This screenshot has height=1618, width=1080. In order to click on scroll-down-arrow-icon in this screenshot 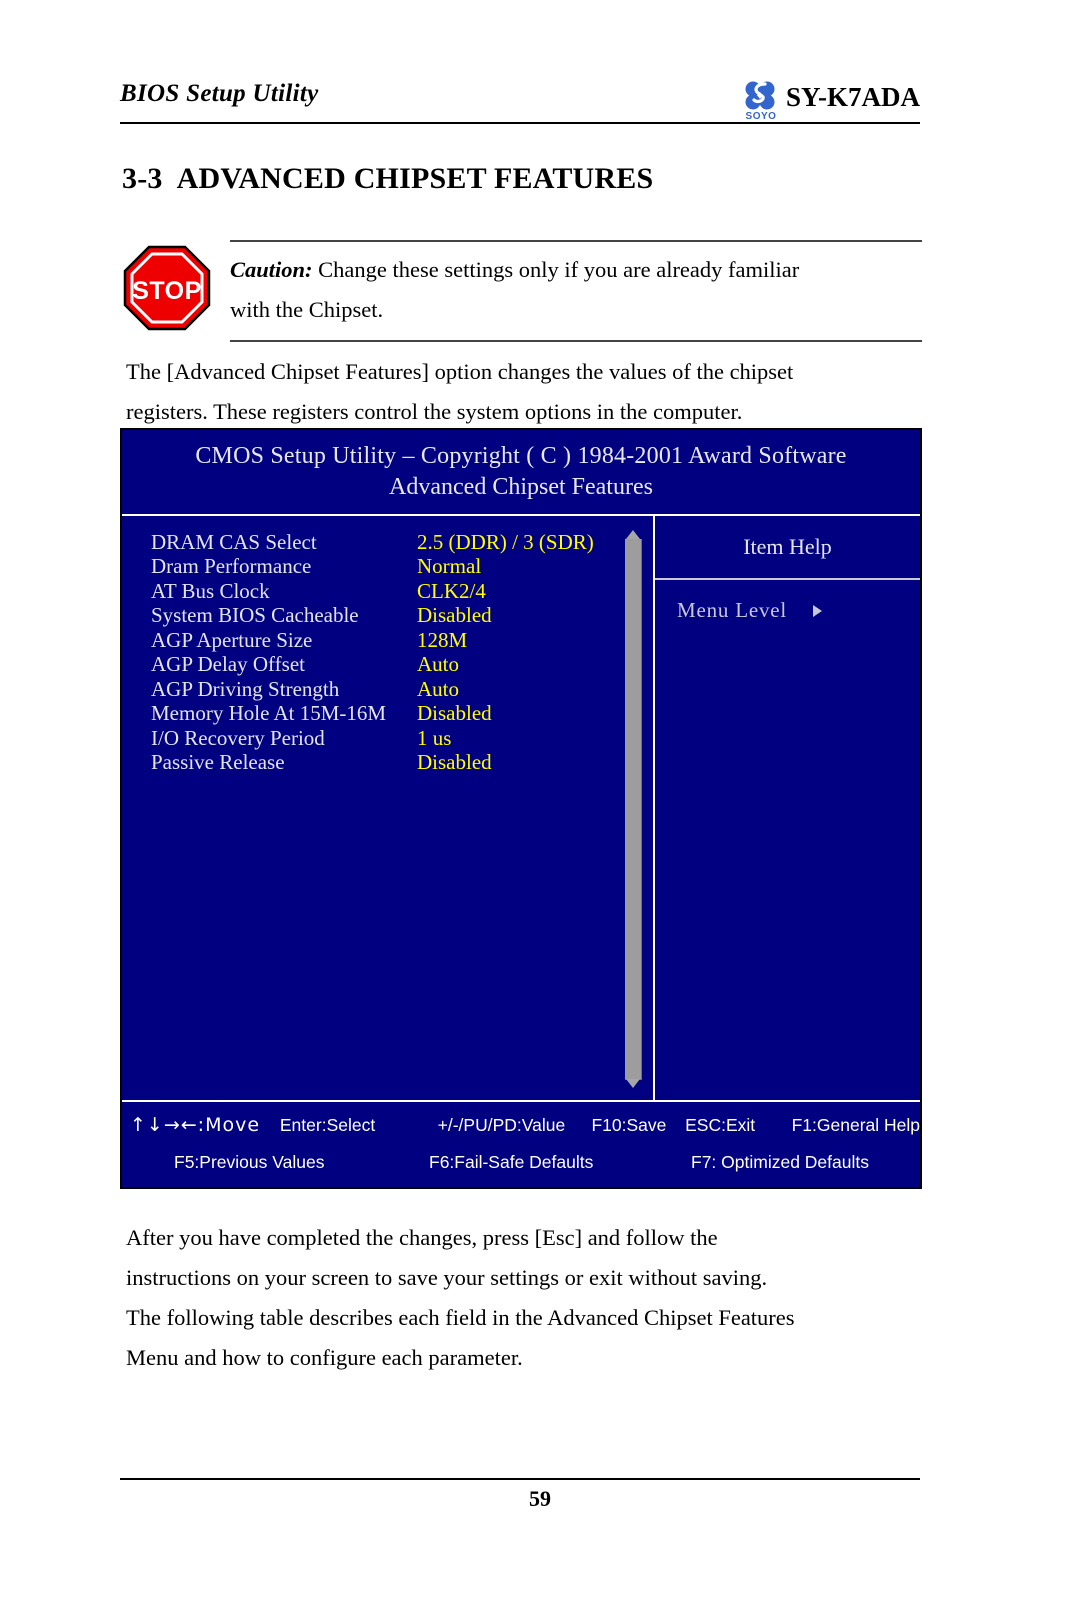, I will do `click(633, 1083)`.